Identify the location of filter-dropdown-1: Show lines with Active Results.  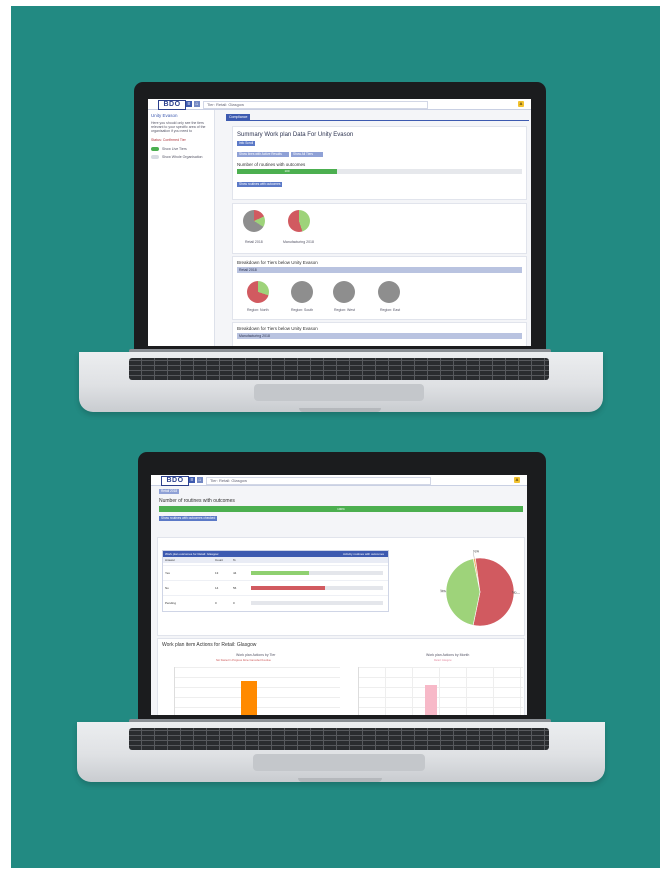
(263, 154).